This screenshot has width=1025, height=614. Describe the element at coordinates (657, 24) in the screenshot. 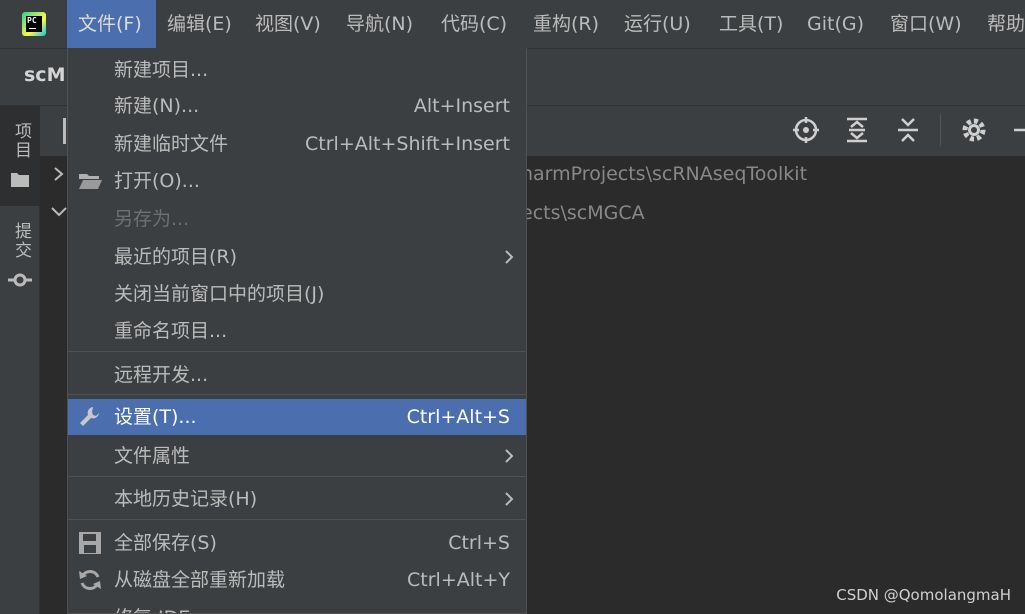

I see `menu-run: 运行(U)` at that location.